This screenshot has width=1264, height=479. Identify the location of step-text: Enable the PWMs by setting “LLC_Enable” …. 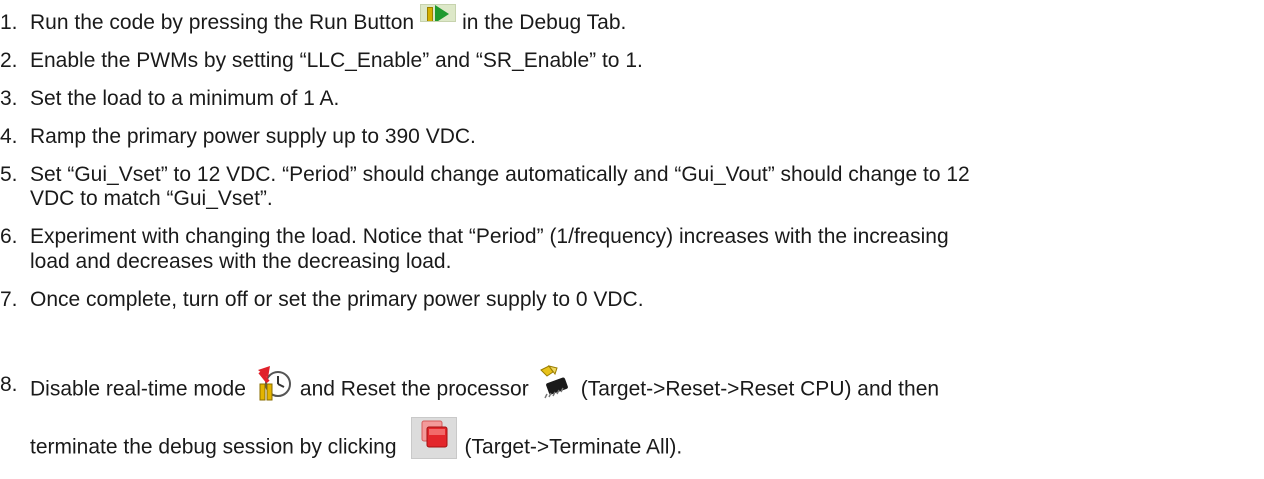
(336, 60).